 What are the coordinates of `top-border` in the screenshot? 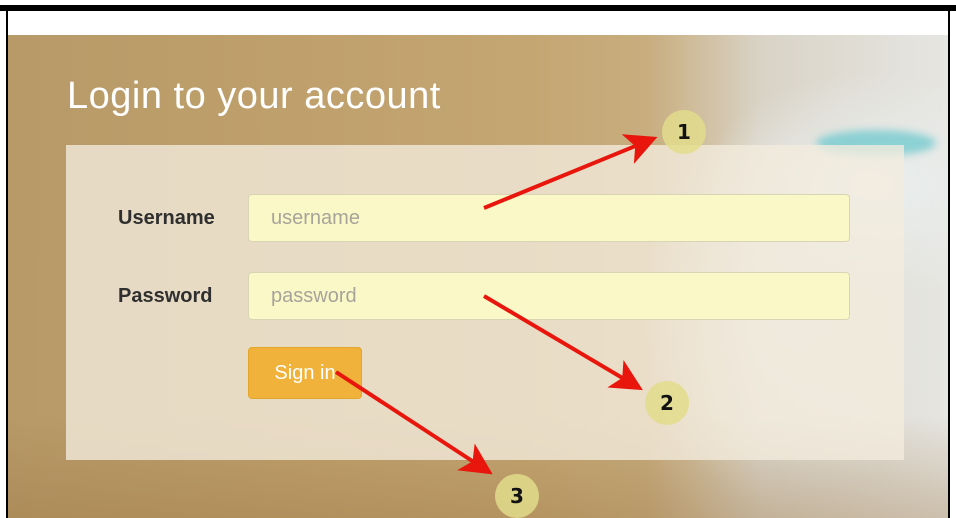 It's located at (478, 8).